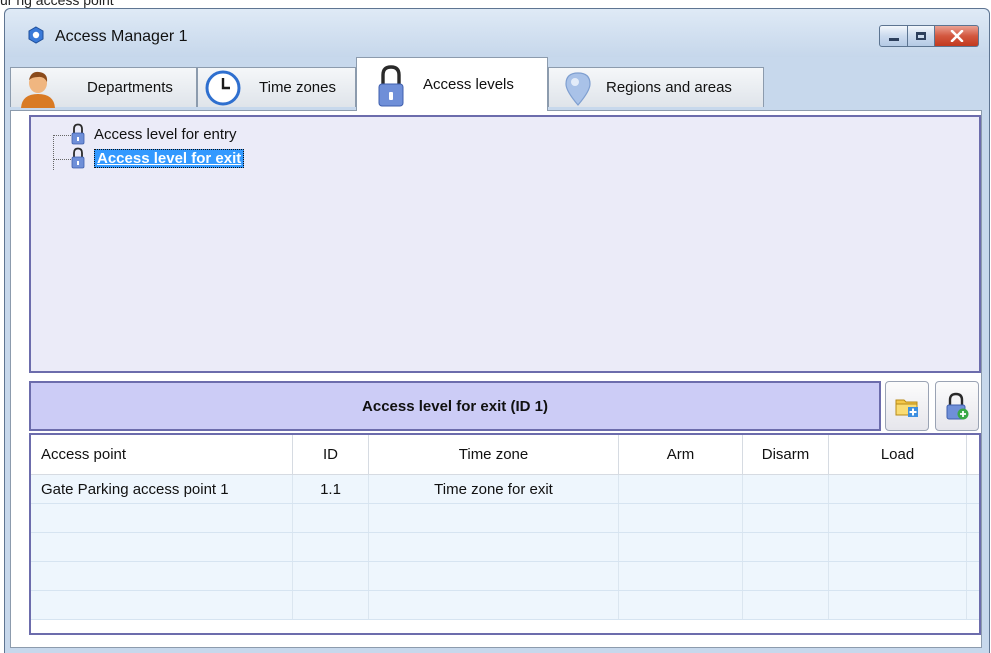 The image size is (991, 653). I want to click on tab-regions-and-areas: Regions and areas, so click(656, 87).